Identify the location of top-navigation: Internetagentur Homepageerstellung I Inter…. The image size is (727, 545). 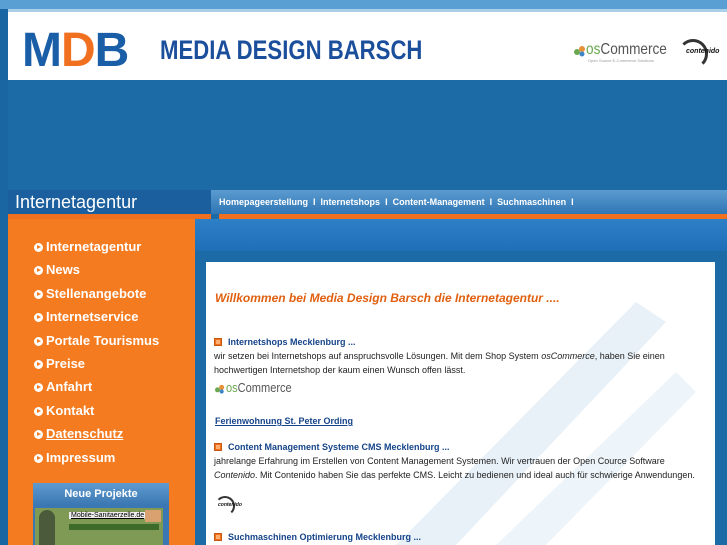
(367, 202).